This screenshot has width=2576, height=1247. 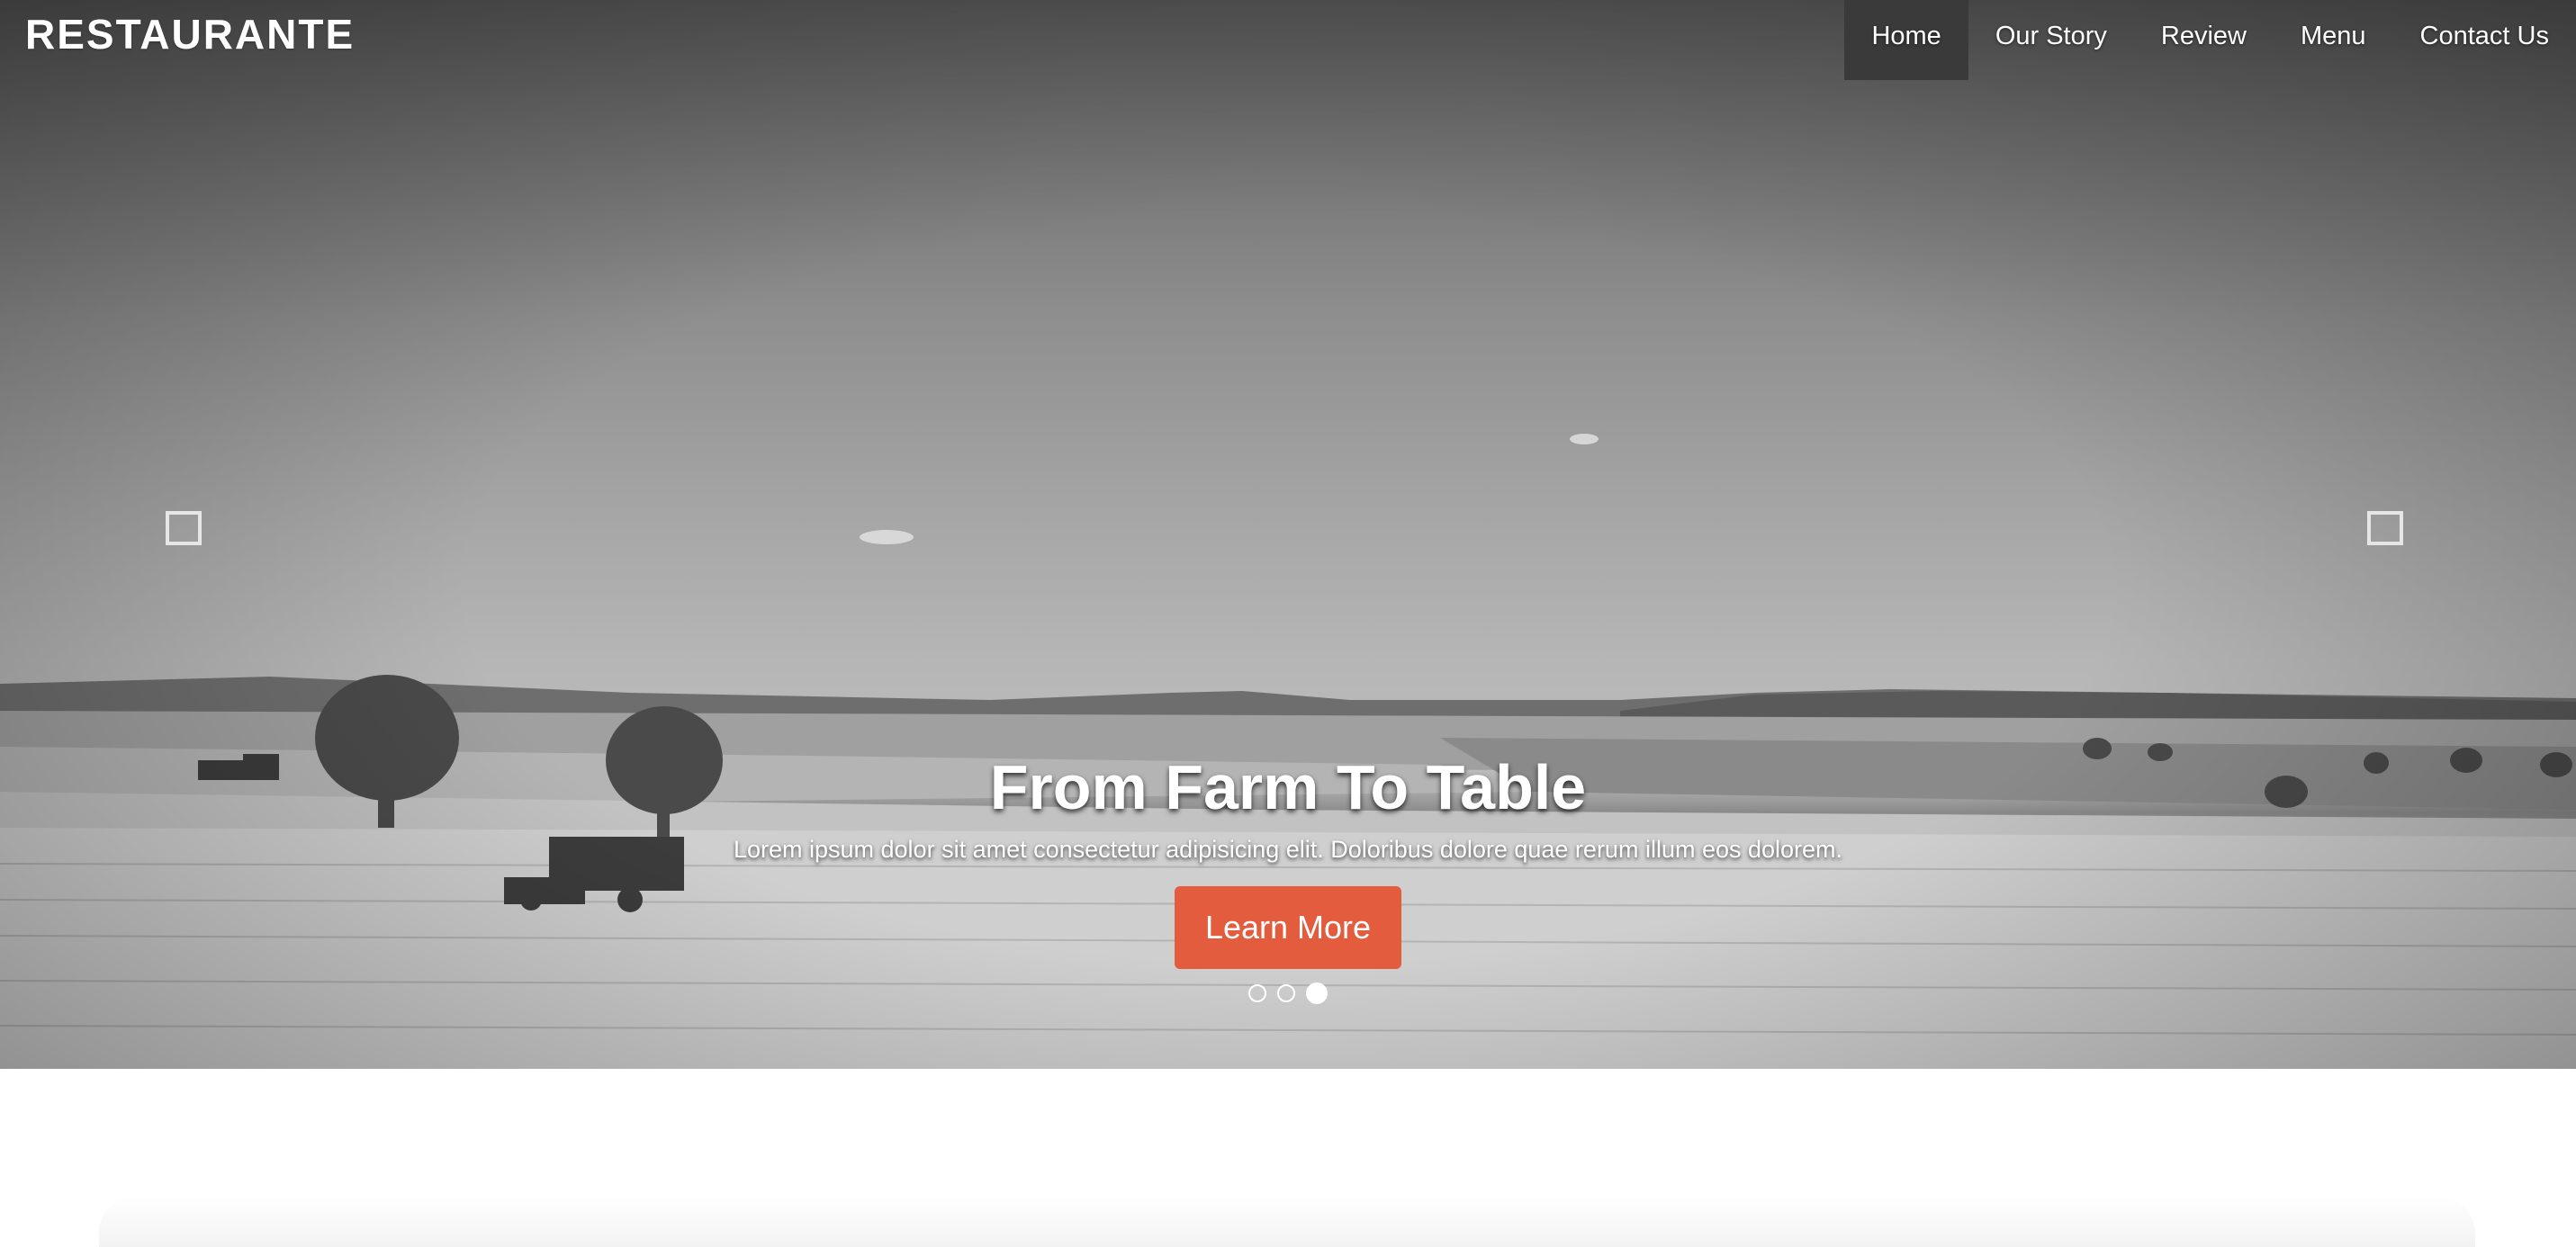 I want to click on learn-more-button: Learn More, so click(x=1288, y=928).